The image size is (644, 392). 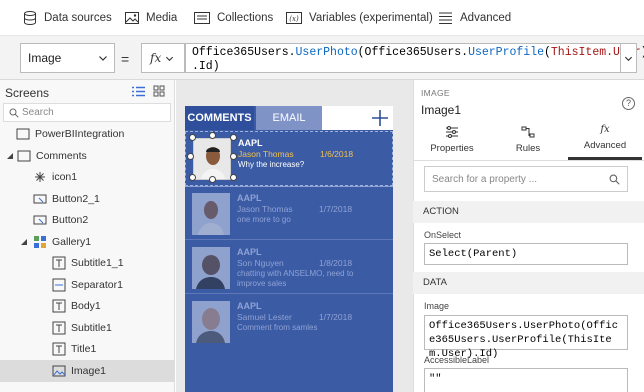 What do you see at coordinates (202, 18) in the screenshot?
I see `collection-icon` at bounding box center [202, 18].